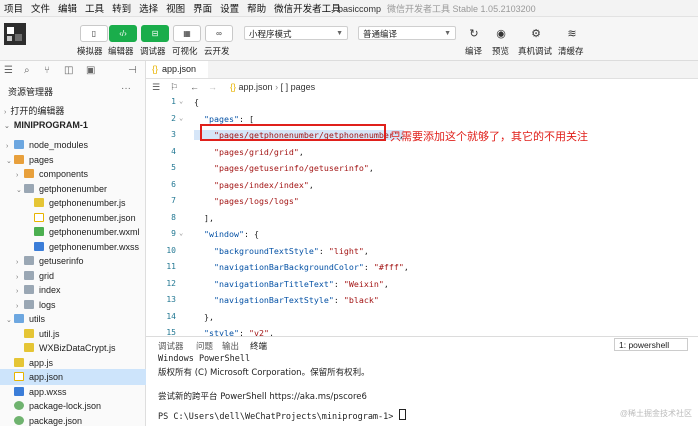 This screenshot has width=698, height=429. Describe the element at coordinates (173, 184) in the screenshot. I see `line-number: 6` at that location.